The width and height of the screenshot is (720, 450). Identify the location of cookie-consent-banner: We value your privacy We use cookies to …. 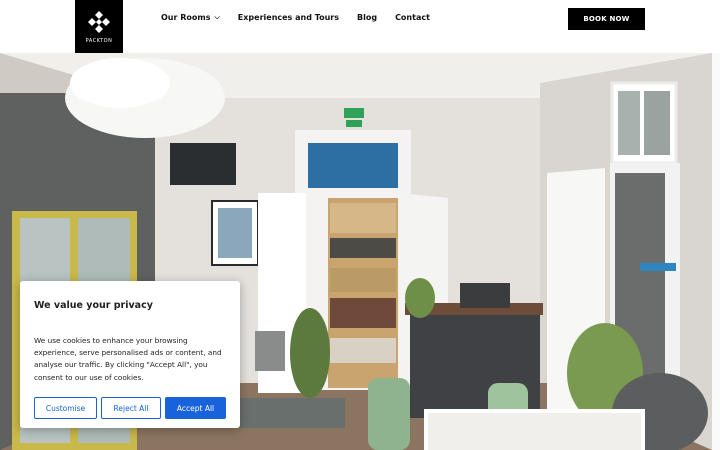
(130, 354).